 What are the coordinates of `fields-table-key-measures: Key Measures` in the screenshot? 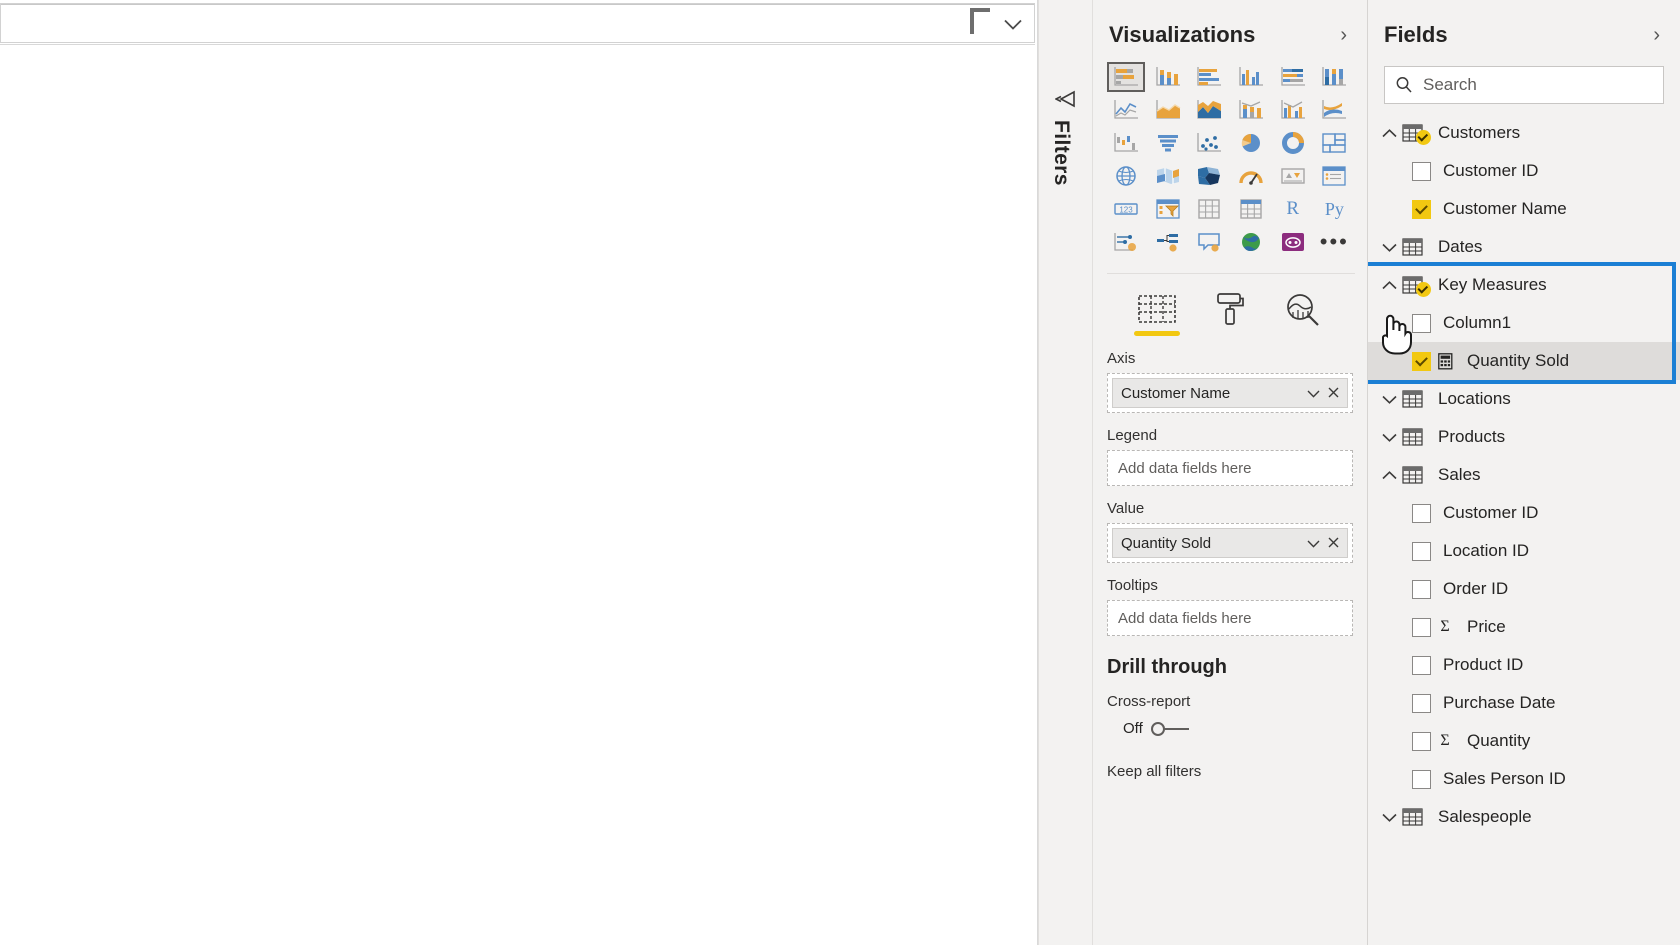 It's located at (1524, 285).